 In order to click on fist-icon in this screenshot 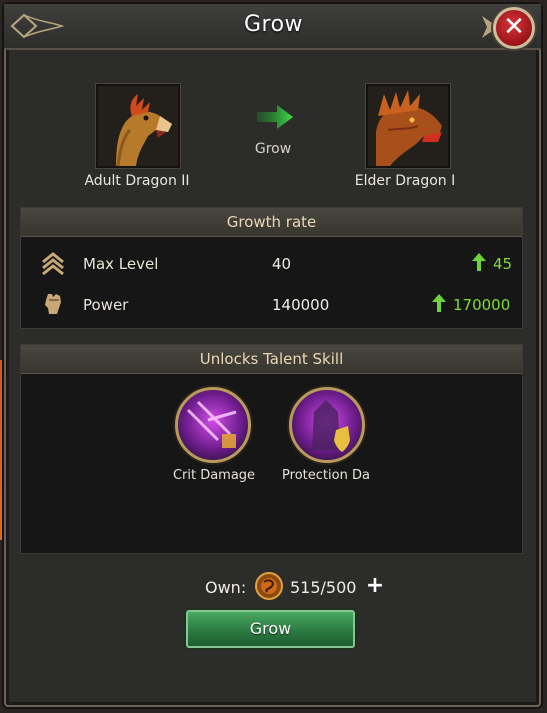, I will do `click(53, 304)`.